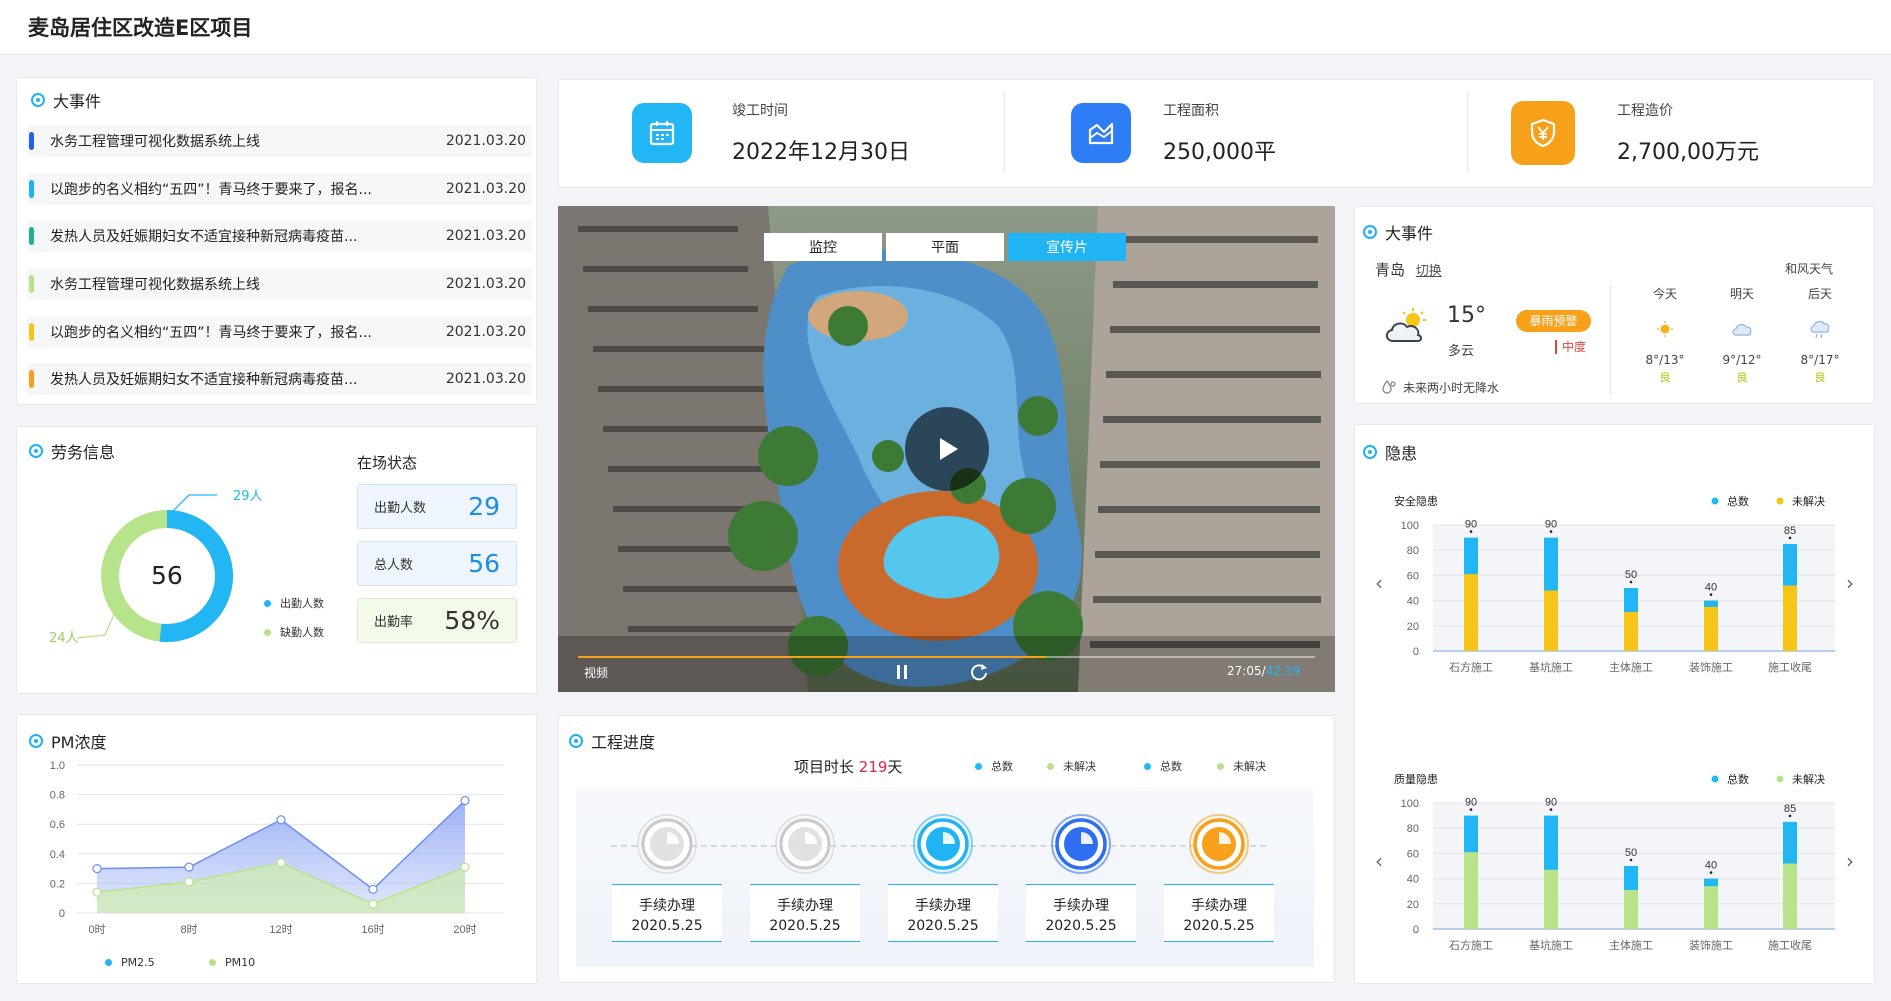 The image size is (1891, 1001). What do you see at coordinates (1466, 315) in the screenshot?
I see `current-temp: 15°` at bounding box center [1466, 315].